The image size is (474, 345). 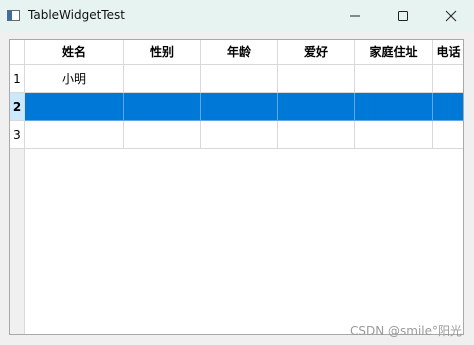 What do you see at coordinates (162, 52) in the screenshot?
I see `column-header-gender: 性别` at bounding box center [162, 52].